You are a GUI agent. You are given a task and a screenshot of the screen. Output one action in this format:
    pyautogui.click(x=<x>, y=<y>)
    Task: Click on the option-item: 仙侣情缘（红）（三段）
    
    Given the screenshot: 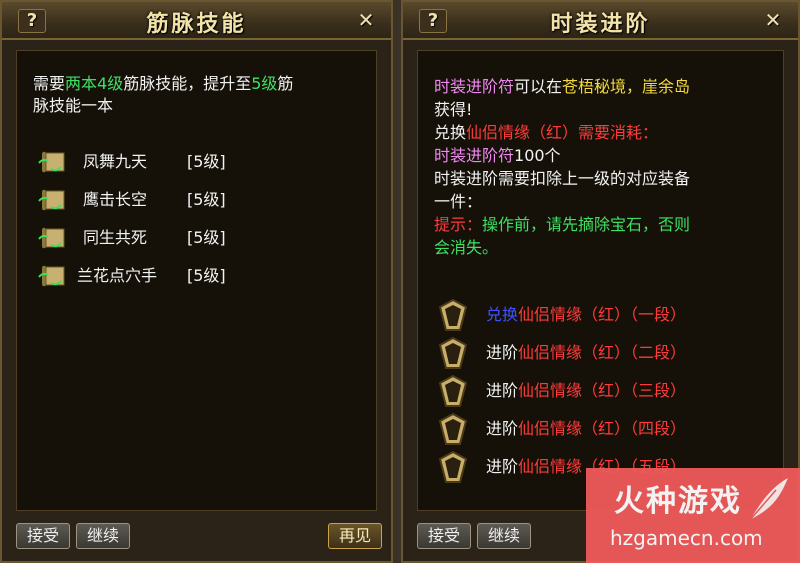 What is the action you would take?
    pyautogui.click(x=602, y=390)
    